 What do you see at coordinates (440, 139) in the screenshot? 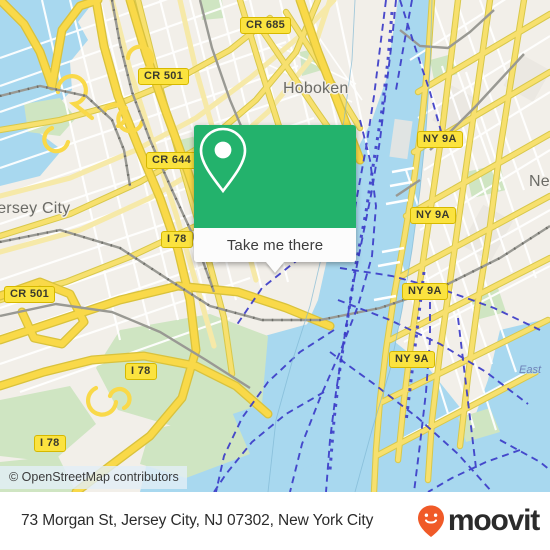
I see `highway-shield-ny-9a-1: NY 9A` at bounding box center [440, 139].